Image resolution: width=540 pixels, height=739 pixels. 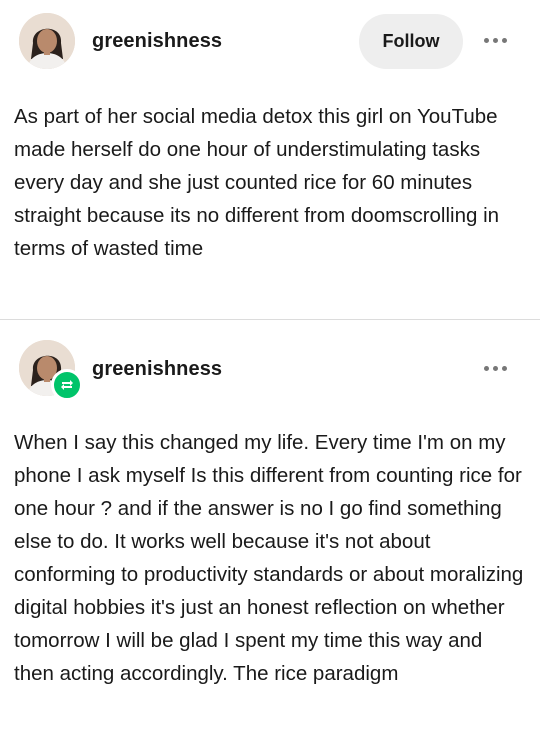 I want to click on follow-button: Follow, so click(x=411, y=41).